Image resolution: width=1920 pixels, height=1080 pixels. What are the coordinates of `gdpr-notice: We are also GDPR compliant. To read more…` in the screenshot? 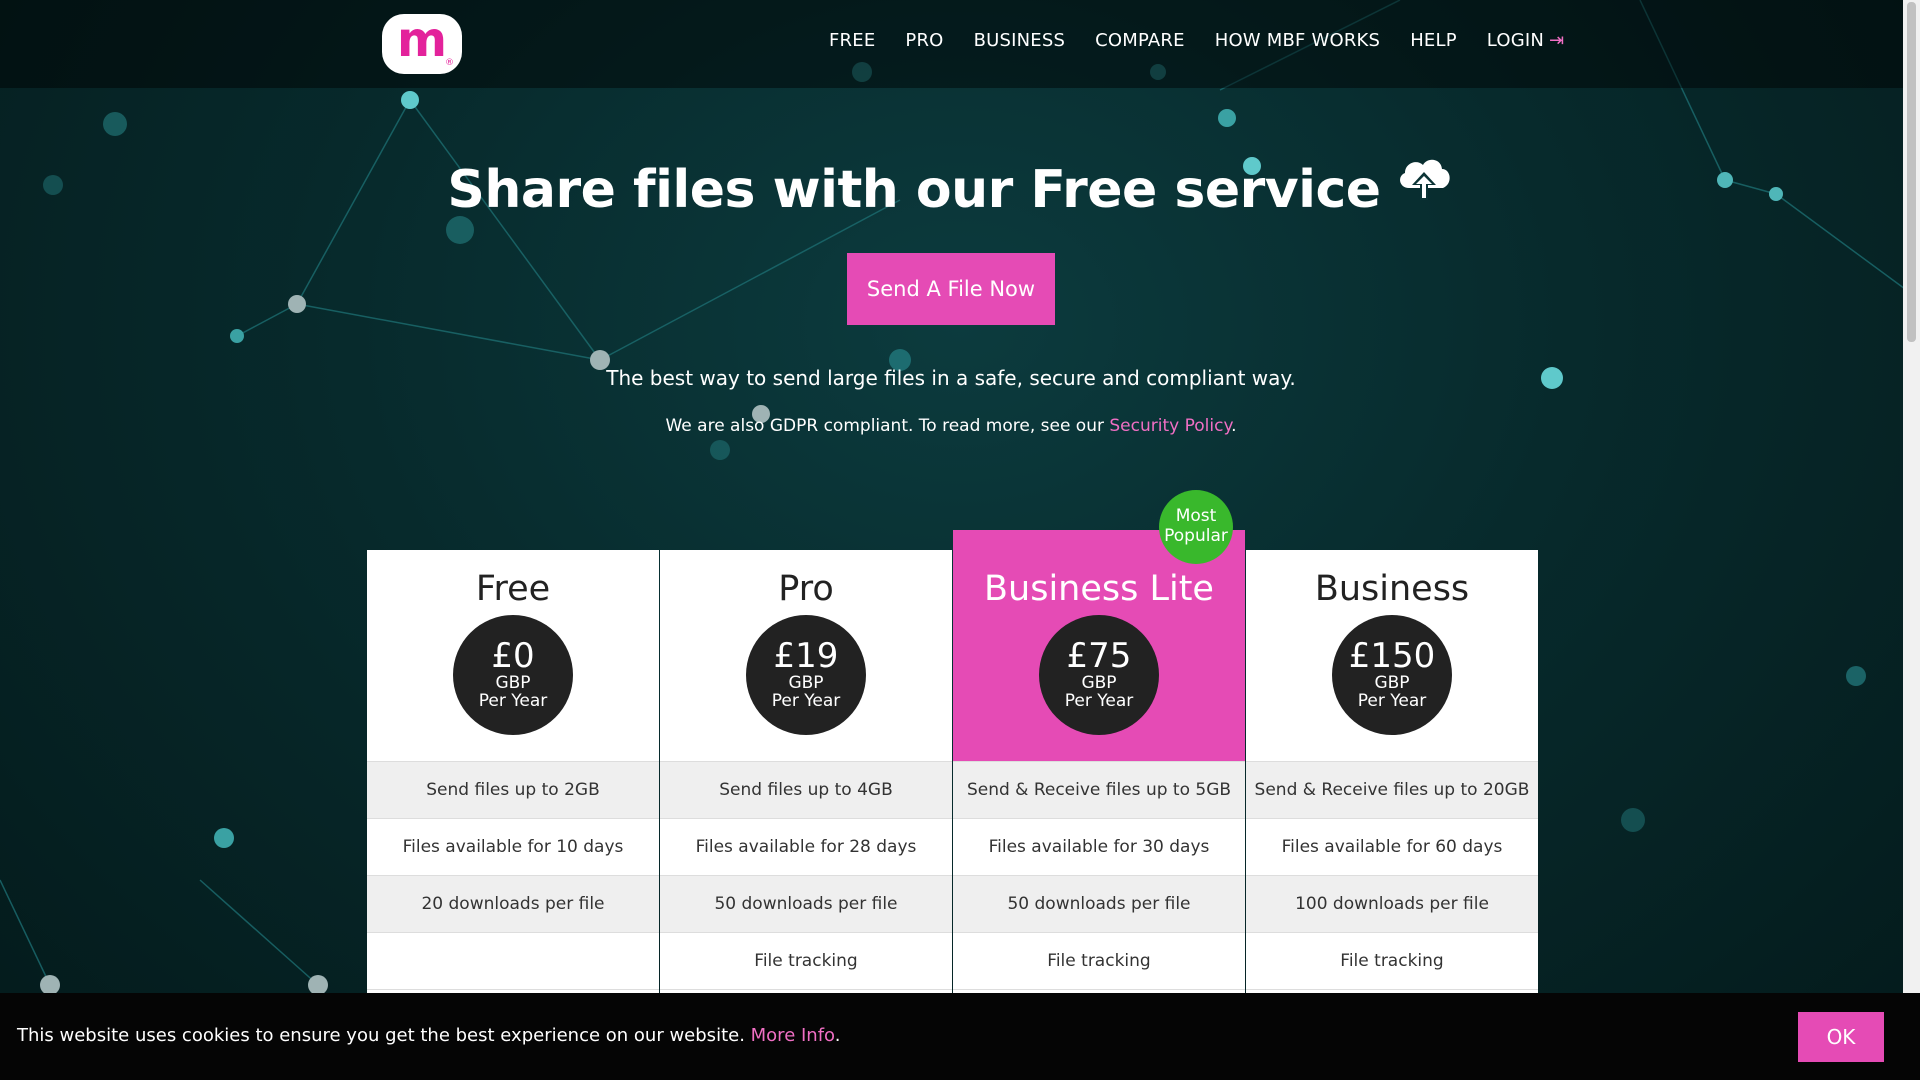 It's located at (951, 426).